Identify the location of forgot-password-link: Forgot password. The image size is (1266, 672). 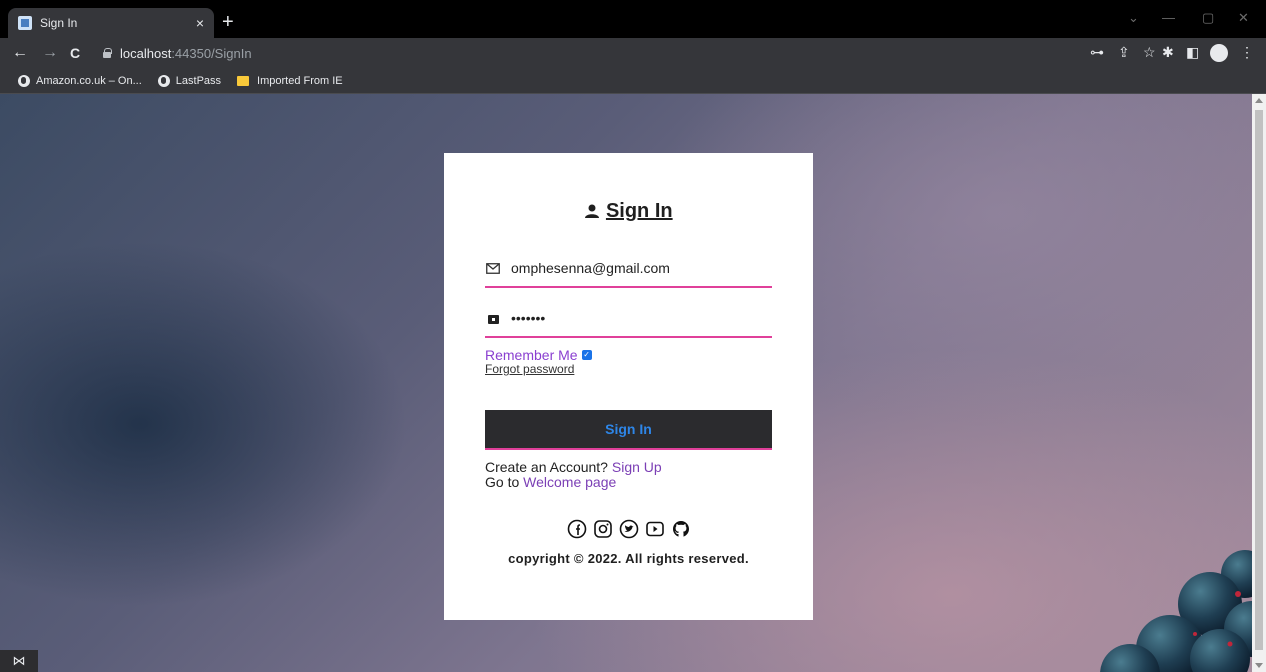
(529, 369).